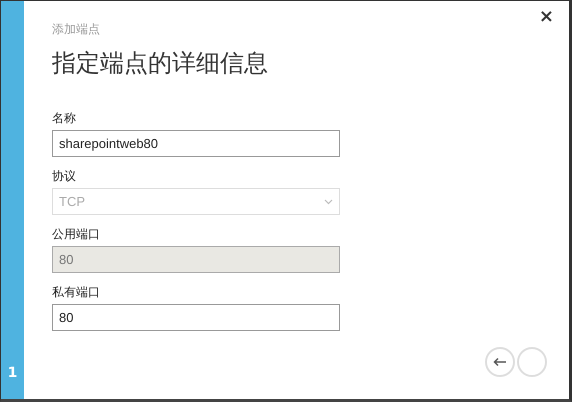 This screenshot has height=402, width=572. What do you see at coordinates (196, 143) in the screenshot?
I see `input-field: sharepointweb80` at bounding box center [196, 143].